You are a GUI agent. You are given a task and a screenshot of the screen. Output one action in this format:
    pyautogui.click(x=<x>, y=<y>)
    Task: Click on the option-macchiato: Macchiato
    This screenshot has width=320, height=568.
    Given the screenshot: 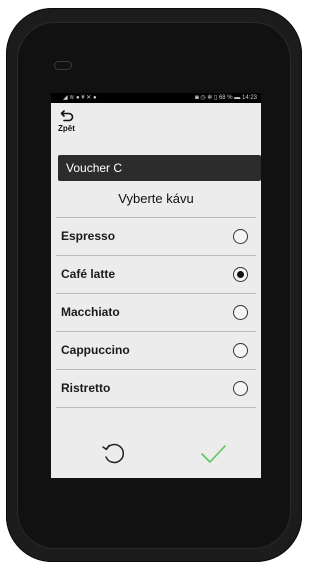 What is the action you would take?
    pyautogui.click(x=156, y=312)
    